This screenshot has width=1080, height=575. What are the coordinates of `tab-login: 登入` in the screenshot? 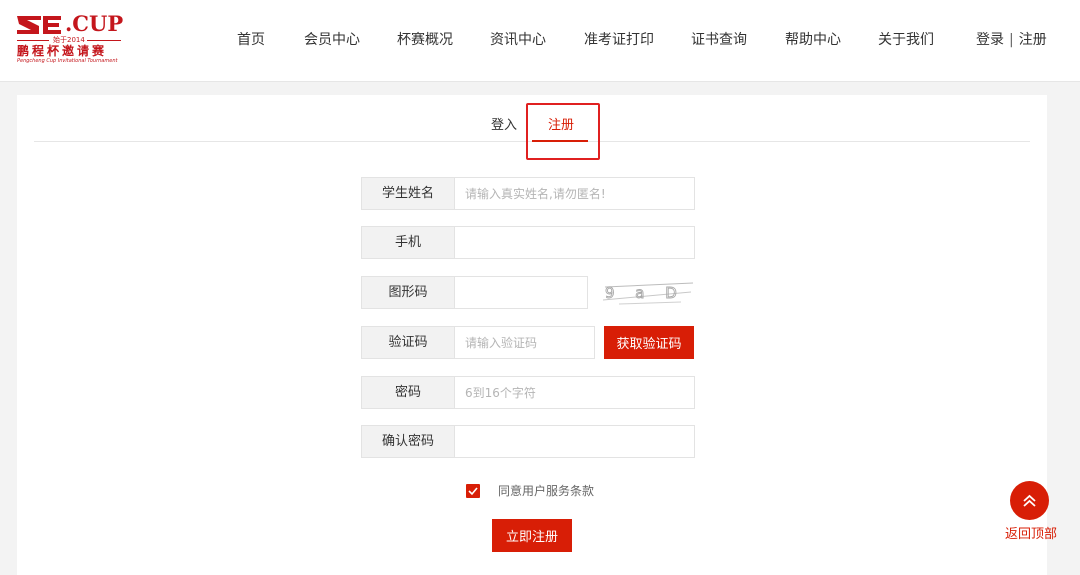 It's located at (504, 126).